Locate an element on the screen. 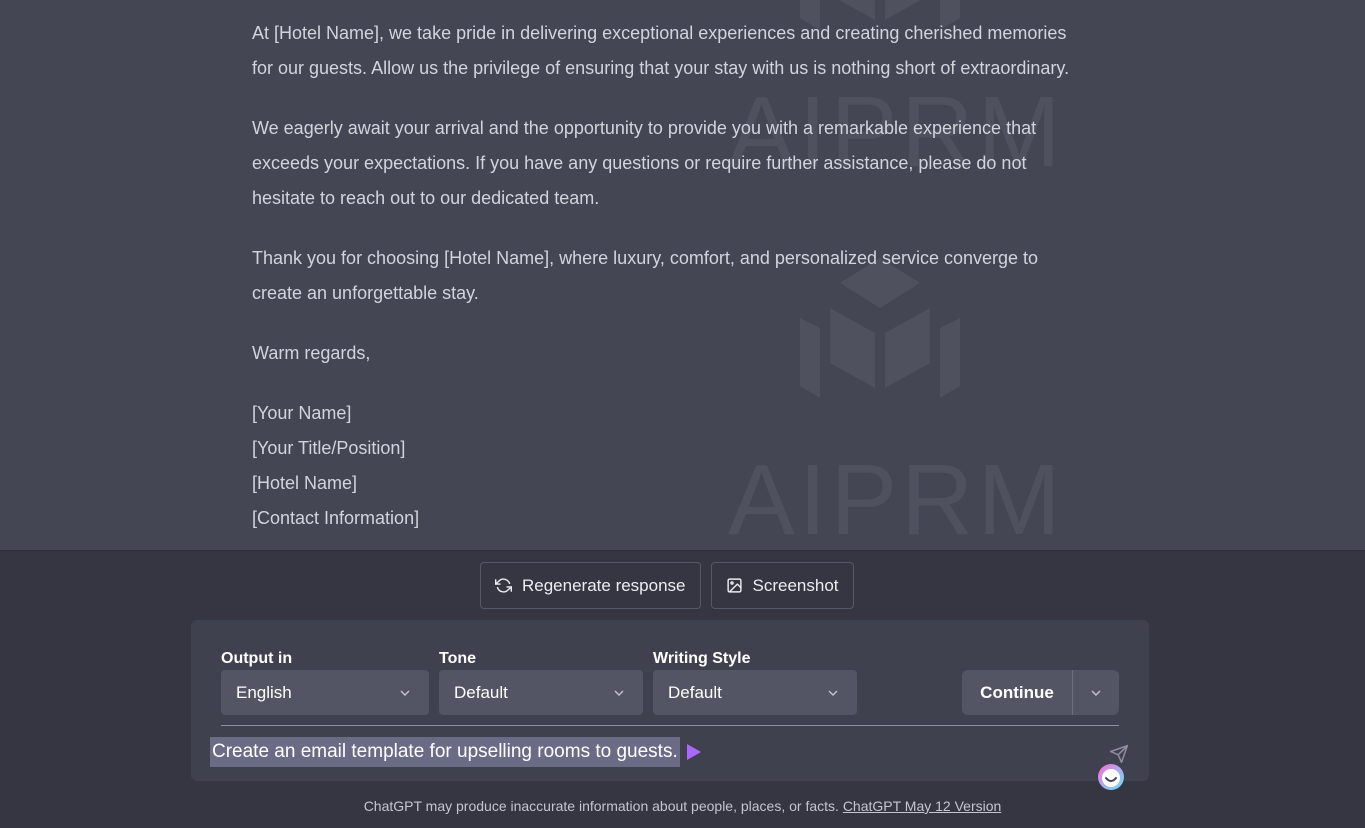 The width and height of the screenshot is (1365, 828). writing-style-value: Default is located at coordinates (695, 692).